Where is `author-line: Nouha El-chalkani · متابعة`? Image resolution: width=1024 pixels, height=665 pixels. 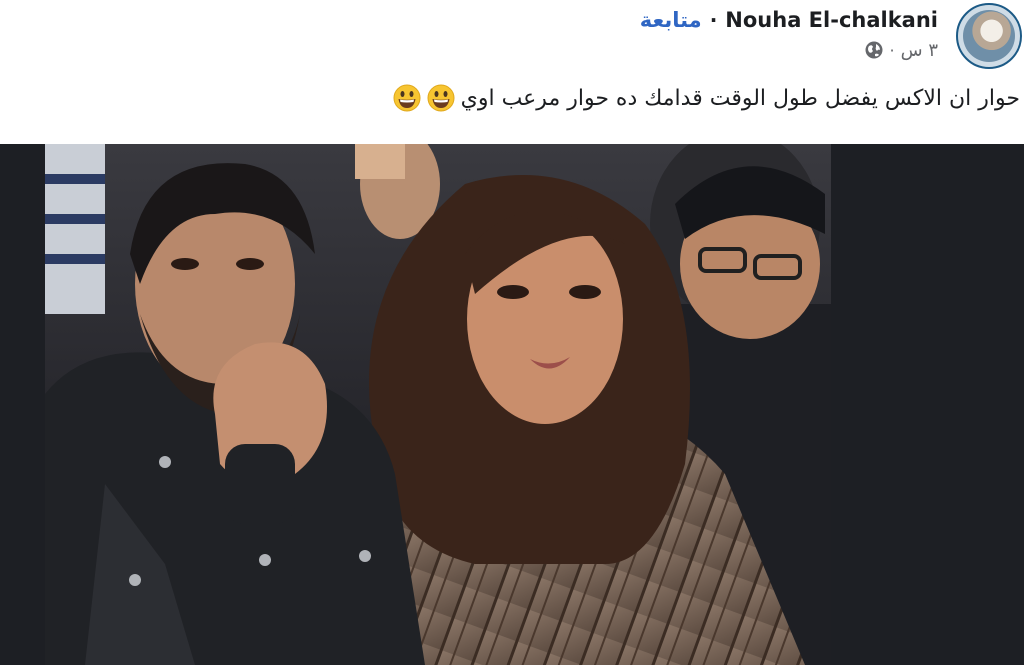 author-line: Nouha El-chalkani · متابعة is located at coordinates (789, 20).